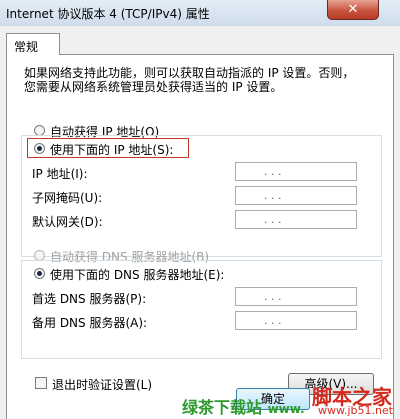 This screenshot has height=419, width=400. I want to click on close-button: ✕, so click(353, 10).